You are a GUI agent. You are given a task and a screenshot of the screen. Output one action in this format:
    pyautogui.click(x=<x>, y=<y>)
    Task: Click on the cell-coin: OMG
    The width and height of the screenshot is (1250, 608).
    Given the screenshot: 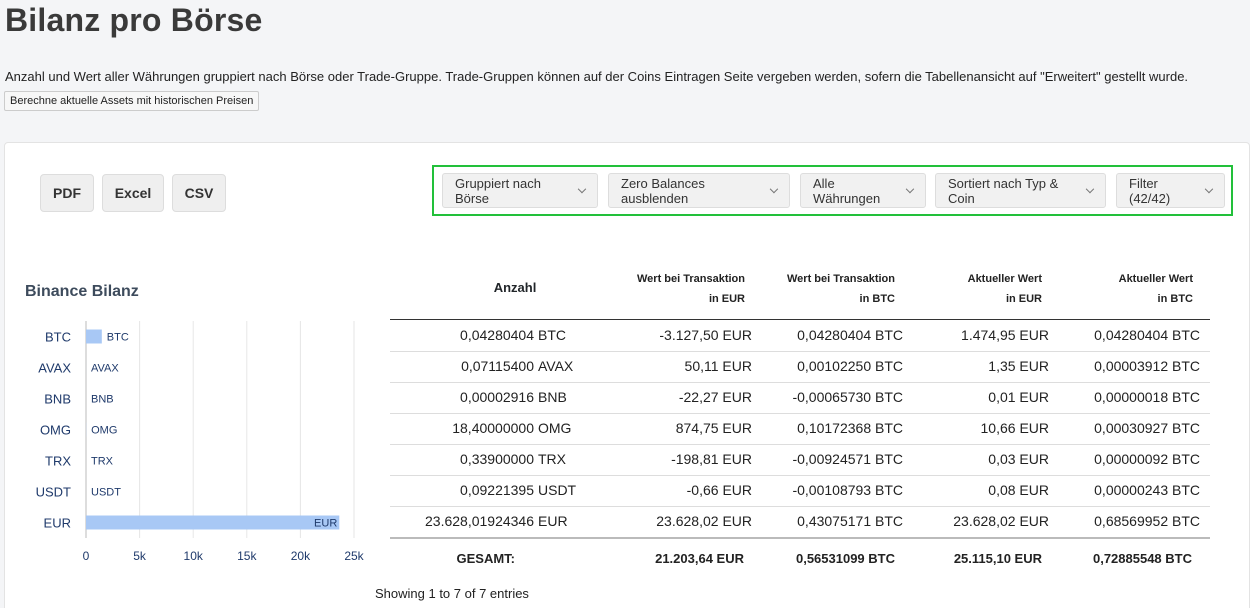 What is the action you would take?
    pyautogui.click(x=555, y=428)
    